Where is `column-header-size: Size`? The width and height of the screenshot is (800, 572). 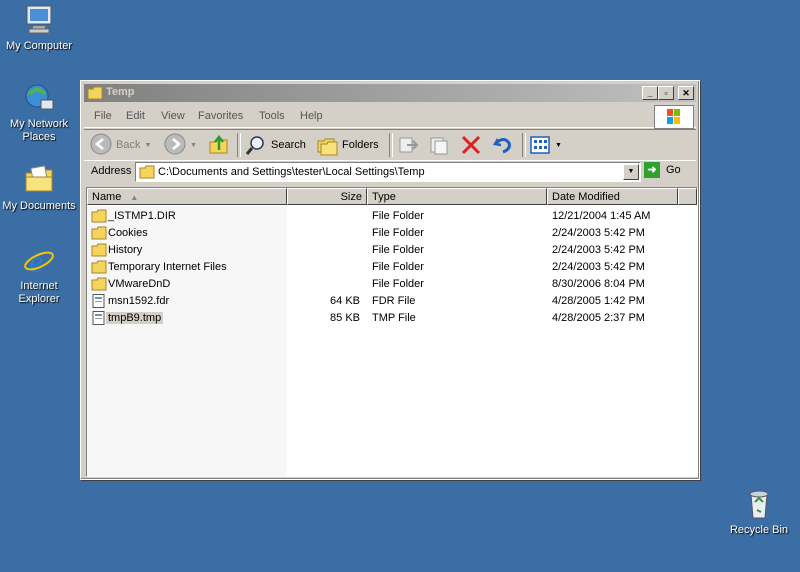
column-header-size: Size is located at coordinates (327, 196).